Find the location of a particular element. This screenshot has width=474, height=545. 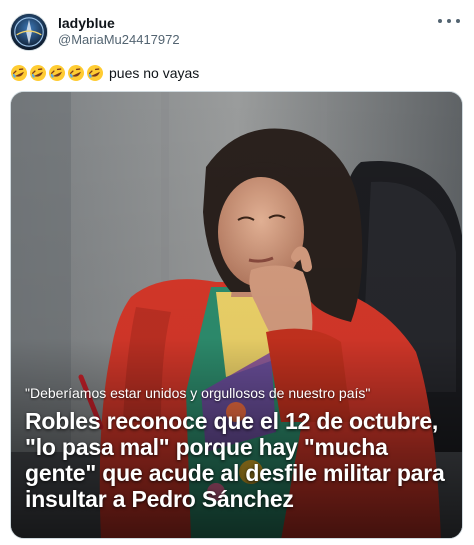

tweet-text: pues no vayas is located at coordinates (104, 73).